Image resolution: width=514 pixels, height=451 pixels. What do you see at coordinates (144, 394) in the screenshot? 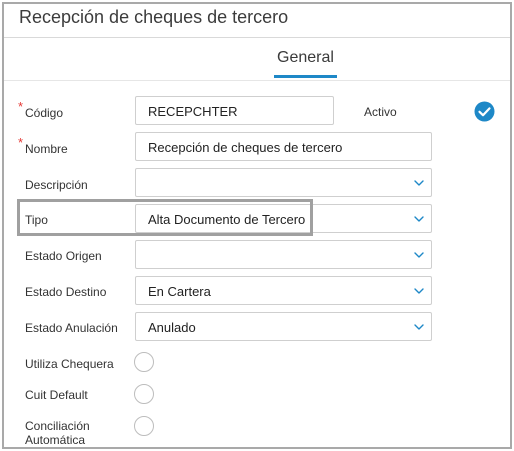
I see `cuit-default-toggle` at bounding box center [144, 394].